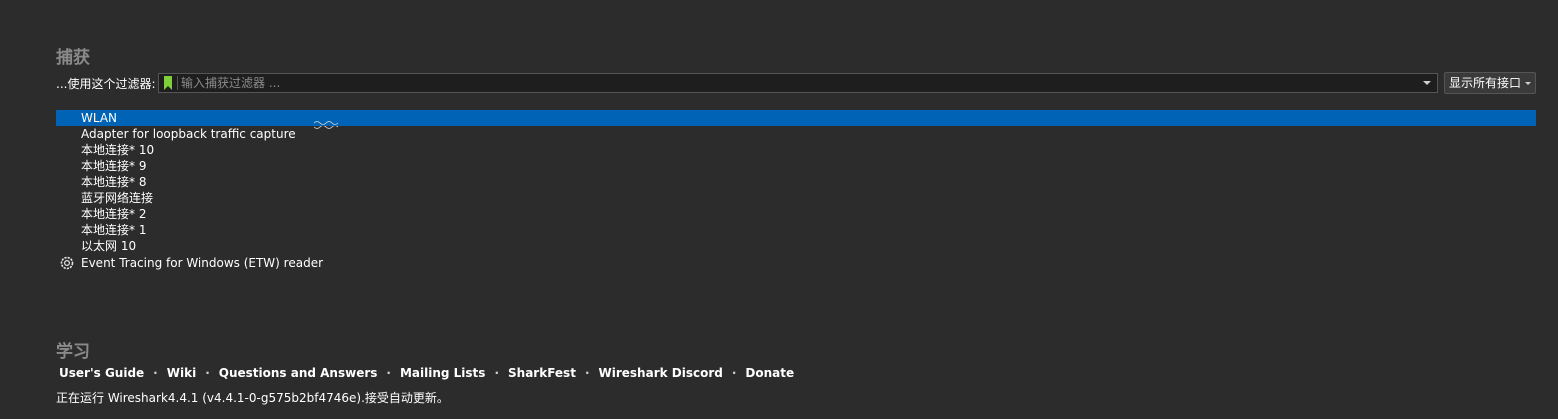 The height and width of the screenshot is (419, 1558). What do you see at coordinates (796, 263) in the screenshot?
I see `interface-row-etw-reader: Event Tracing for Windows (ETW) reader` at bounding box center [796, 263].